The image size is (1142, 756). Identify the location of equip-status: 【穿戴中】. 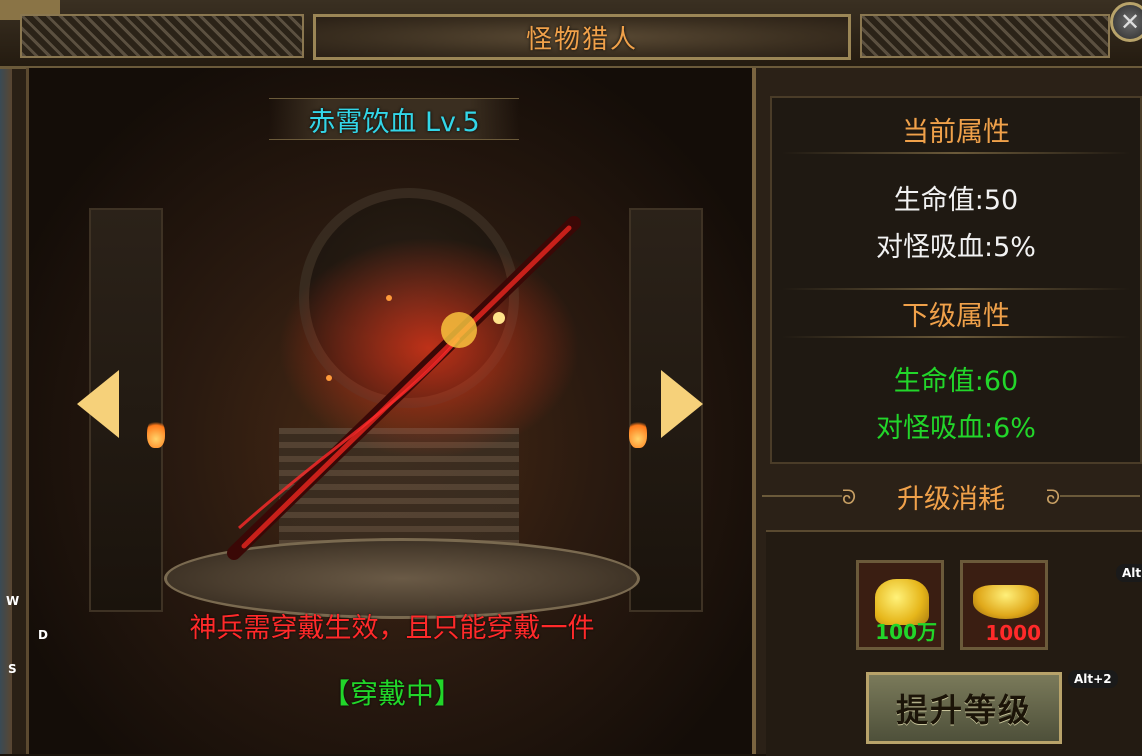
(391, 693).